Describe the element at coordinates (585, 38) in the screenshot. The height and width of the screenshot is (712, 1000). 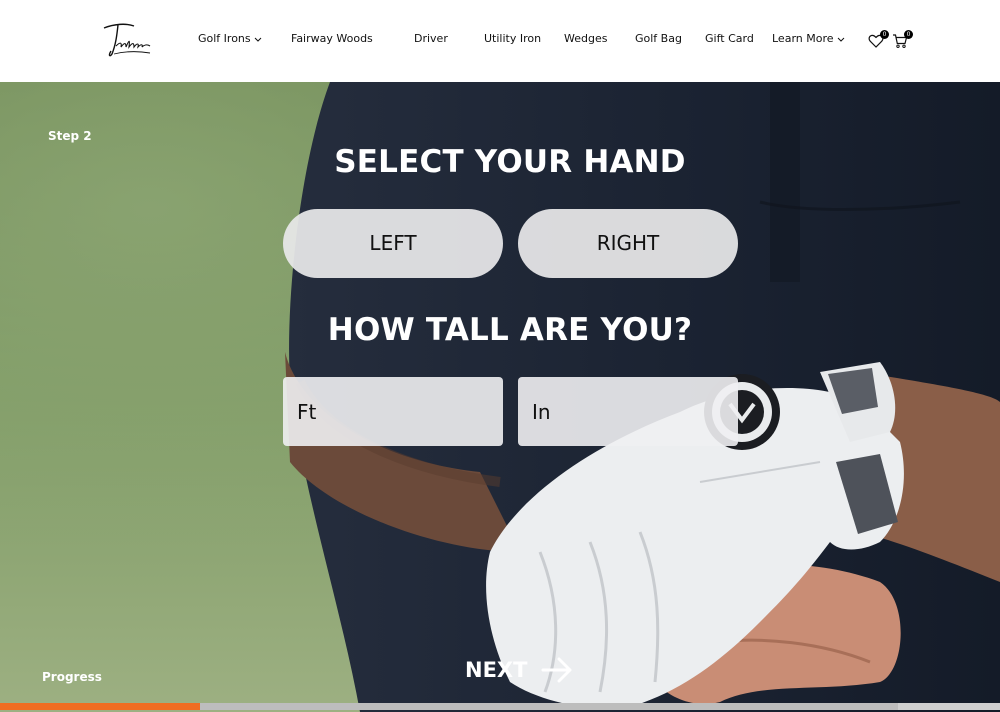
I see `nav-wedges: Wedges` at that location.